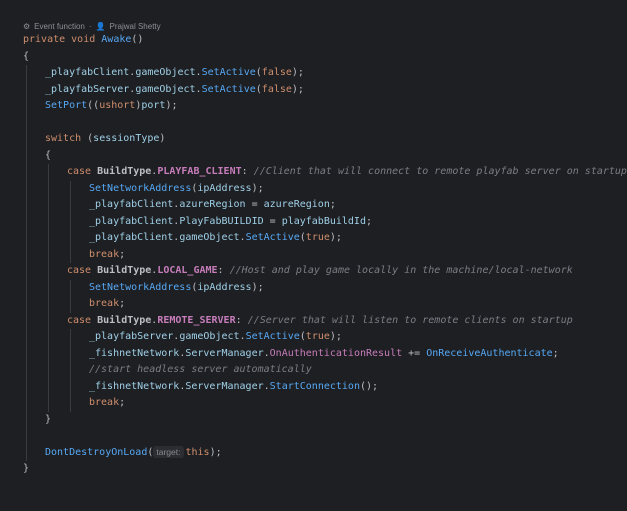 Image resolution: width=627 pixels, height=511 pixels. Describe the element at coordinates (105, 139) in the screenshot. I see `code-text: switch (sessionType)` at that location.